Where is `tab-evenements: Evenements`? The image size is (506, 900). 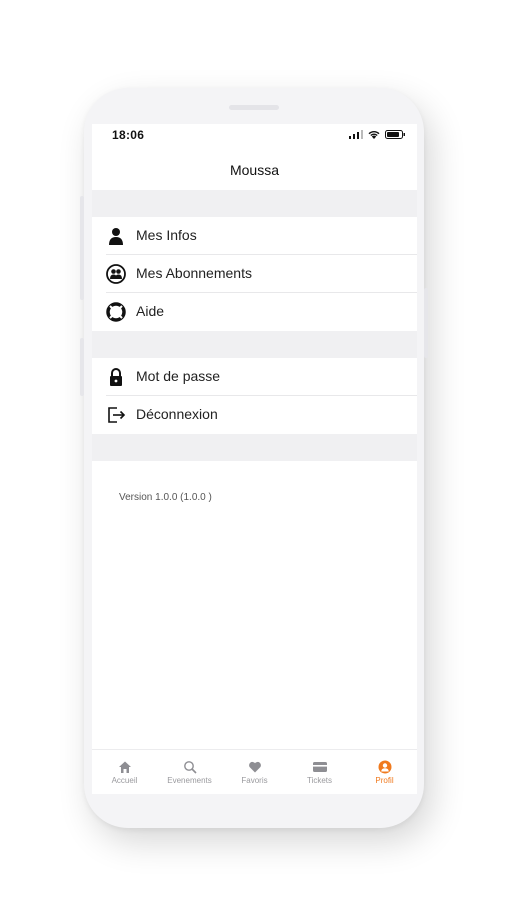
tab-evenements: Evenements is located at coordinates (189, 772).